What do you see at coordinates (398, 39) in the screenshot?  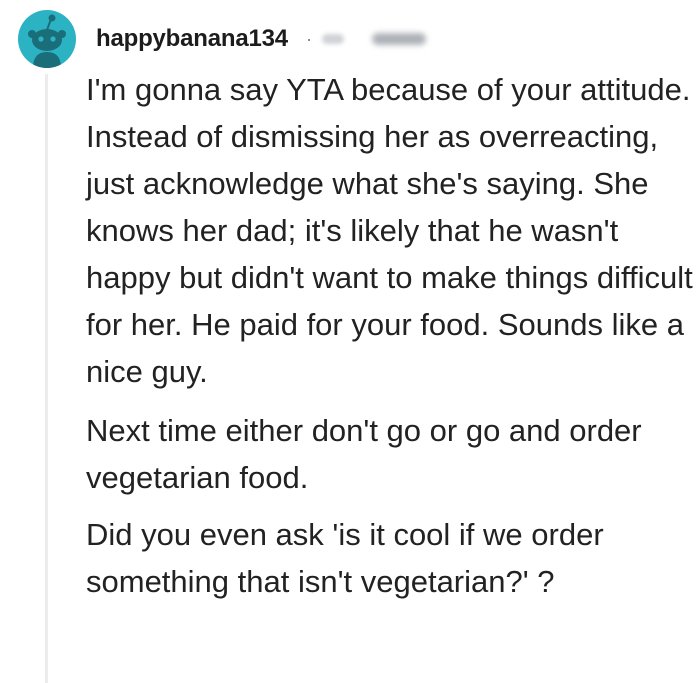 I see `redacted-timestamp` at bounding box center [398, 39].